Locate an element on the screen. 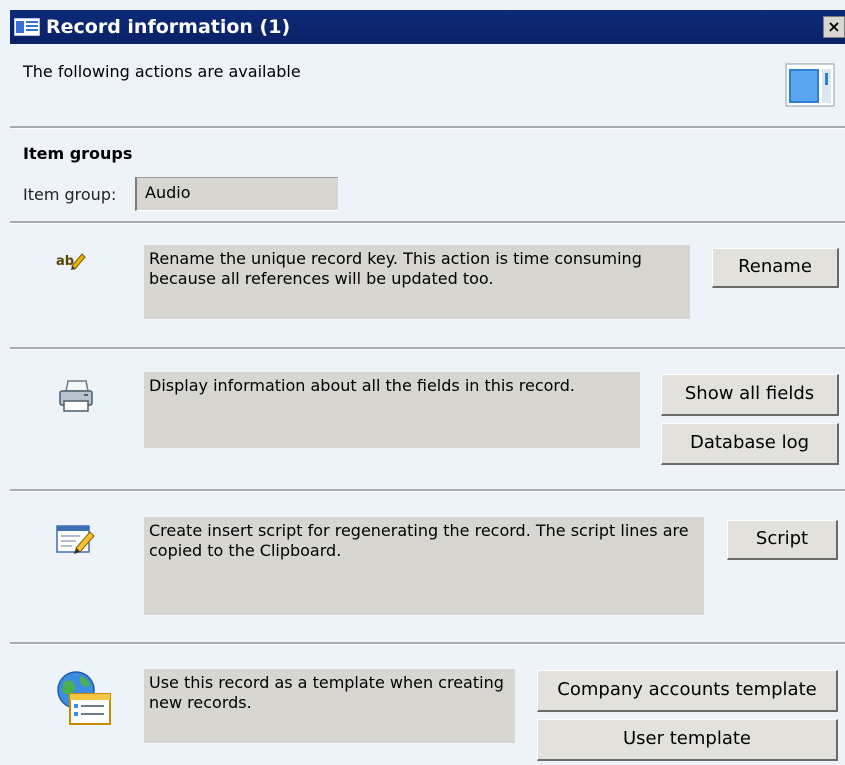 The image size is (845, 765). form-info-icon is located at coordinates (810, 85).